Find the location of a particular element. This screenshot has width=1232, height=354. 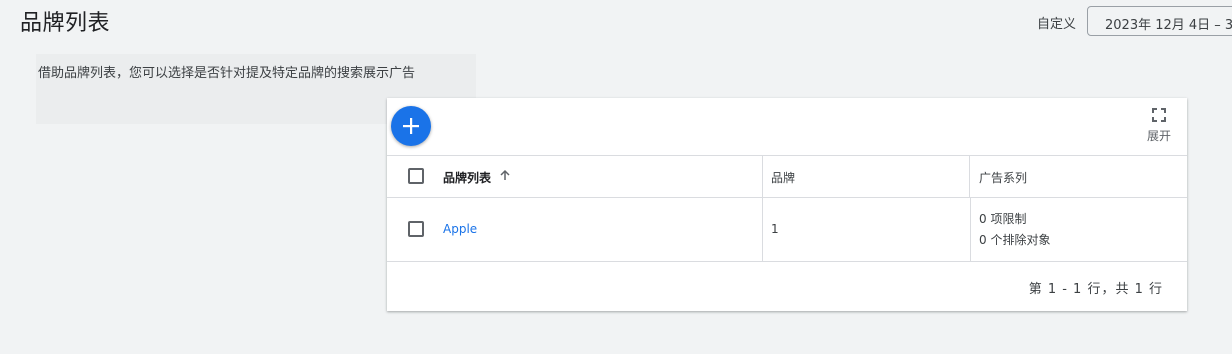

date-range-value: 2023年 12月 4日 – 3 is located at coordinates (1168, 25).